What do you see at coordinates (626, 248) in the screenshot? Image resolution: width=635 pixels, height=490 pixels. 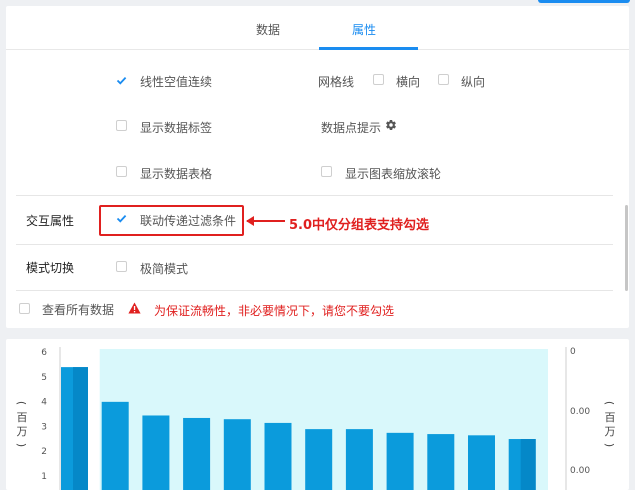 I see `panel-scrollbar` at bounding box center [626, 248].